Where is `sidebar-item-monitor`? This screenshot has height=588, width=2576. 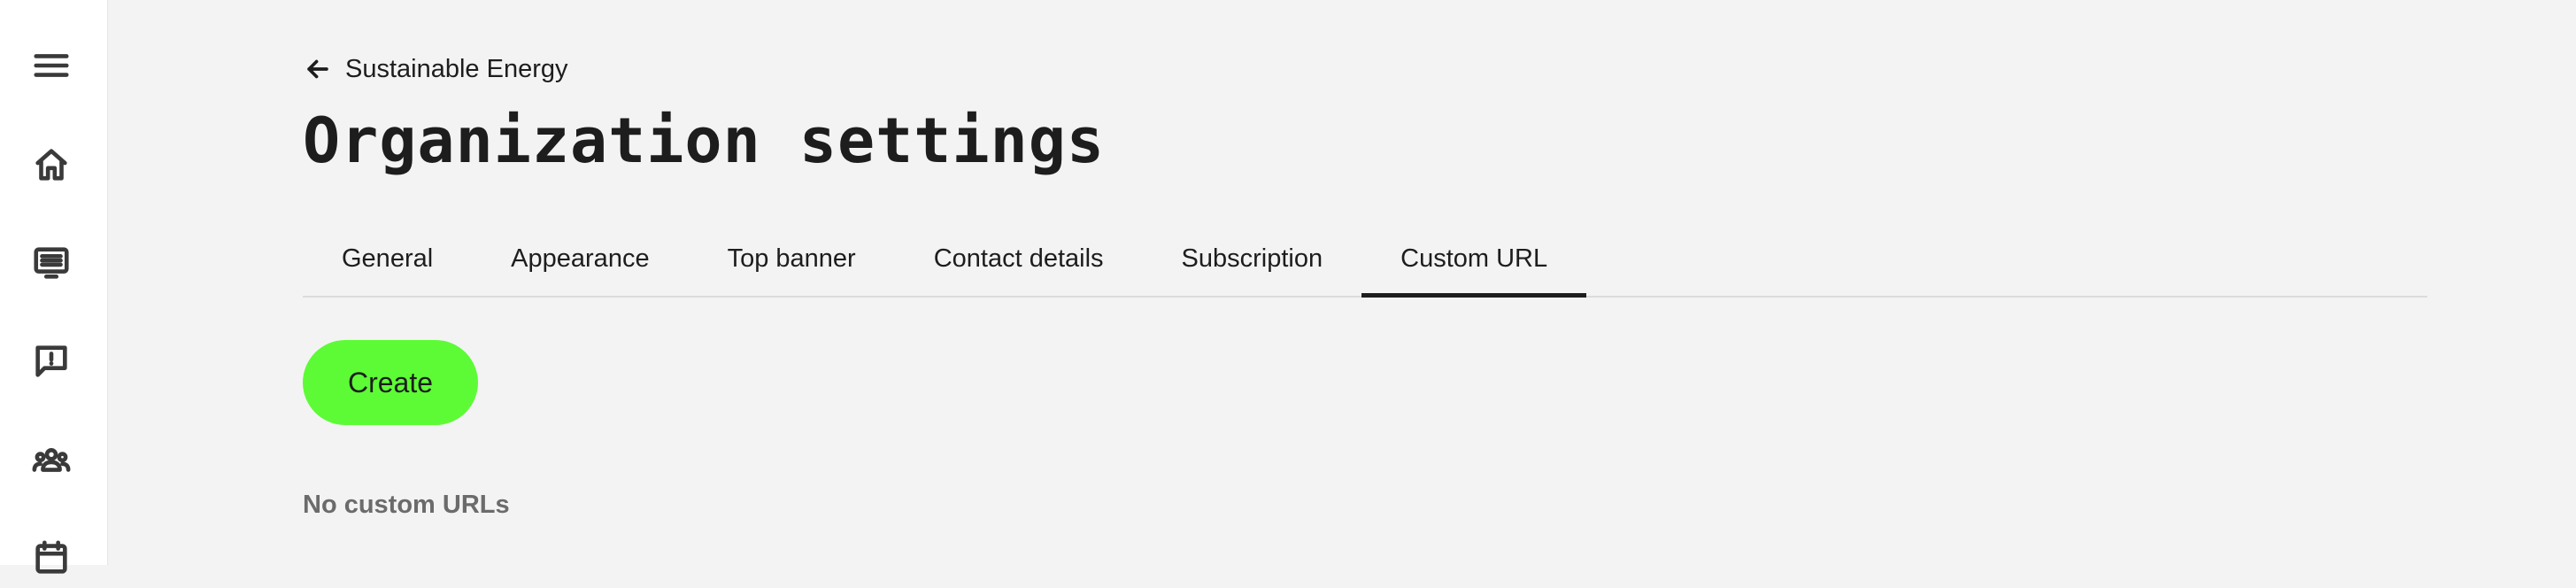 sidebar-item-monitor is located at coordinates (51, 263).